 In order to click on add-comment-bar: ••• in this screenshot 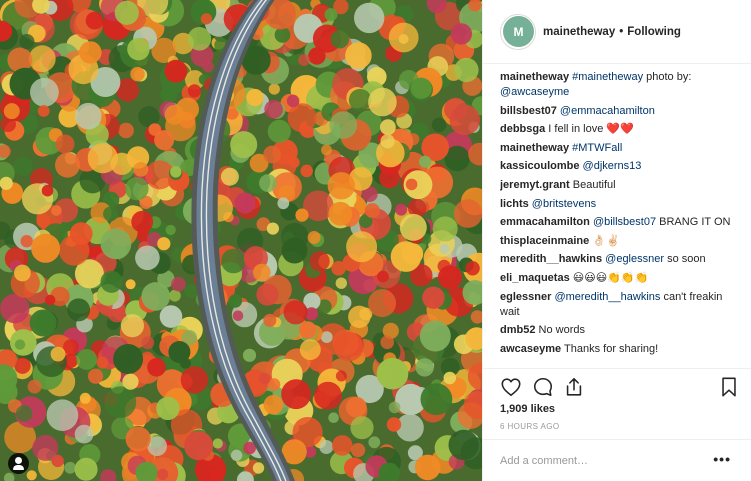, I will do `click(617, 460)`.